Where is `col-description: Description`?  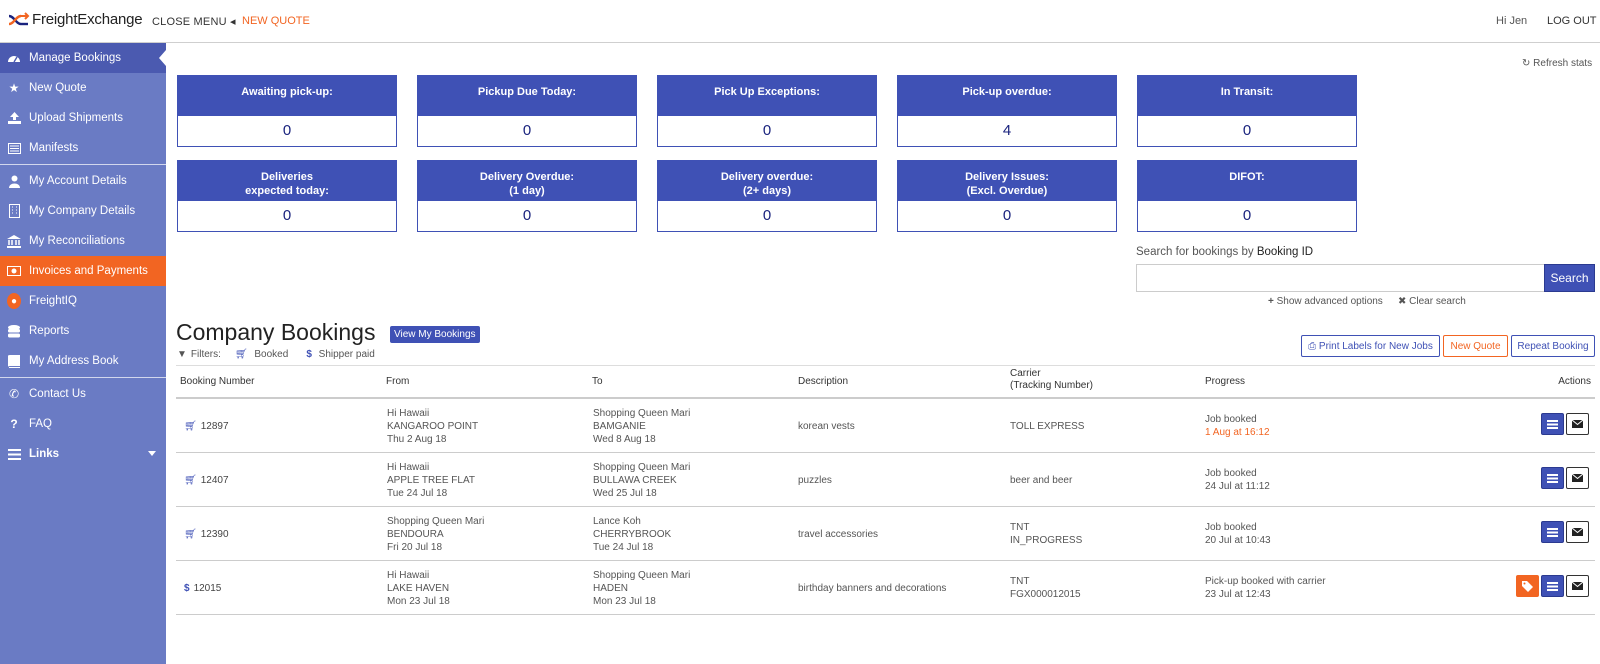 col-description: Description is located at coordinates (823, 382).